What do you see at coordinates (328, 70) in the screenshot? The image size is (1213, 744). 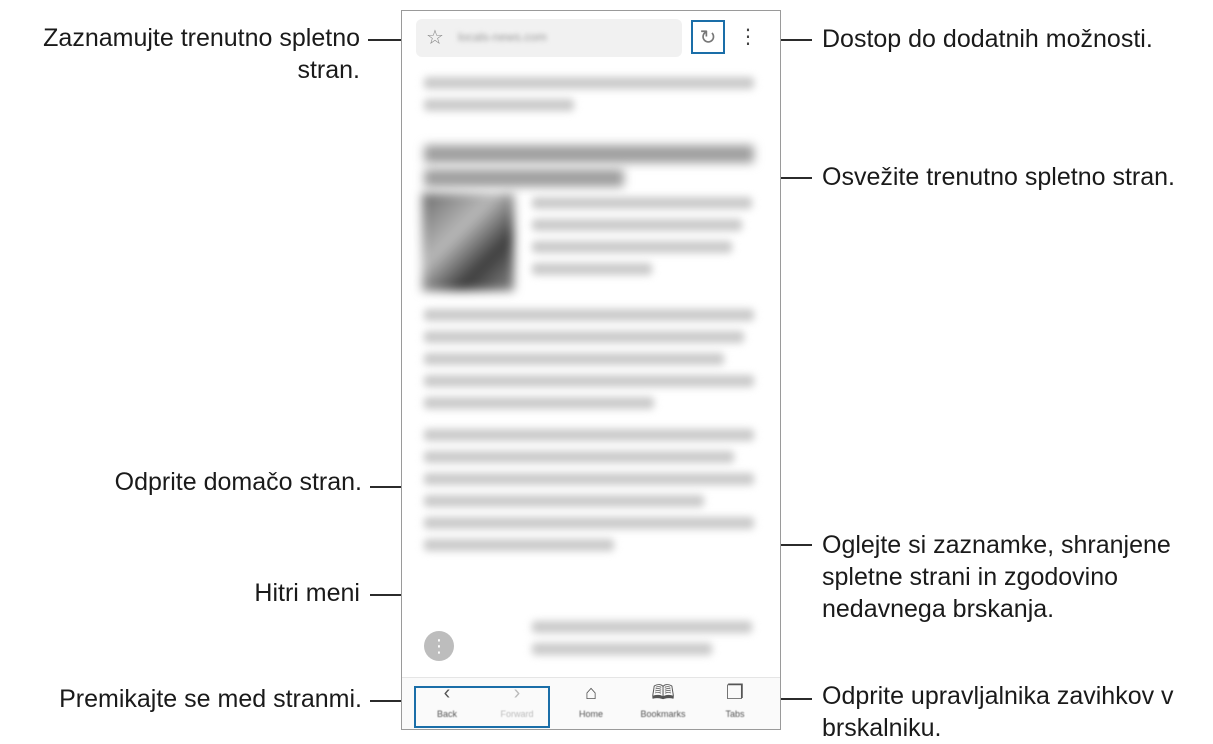 I see `annotation-bookmark-line2: stran.` at bounding box center [328, 70].